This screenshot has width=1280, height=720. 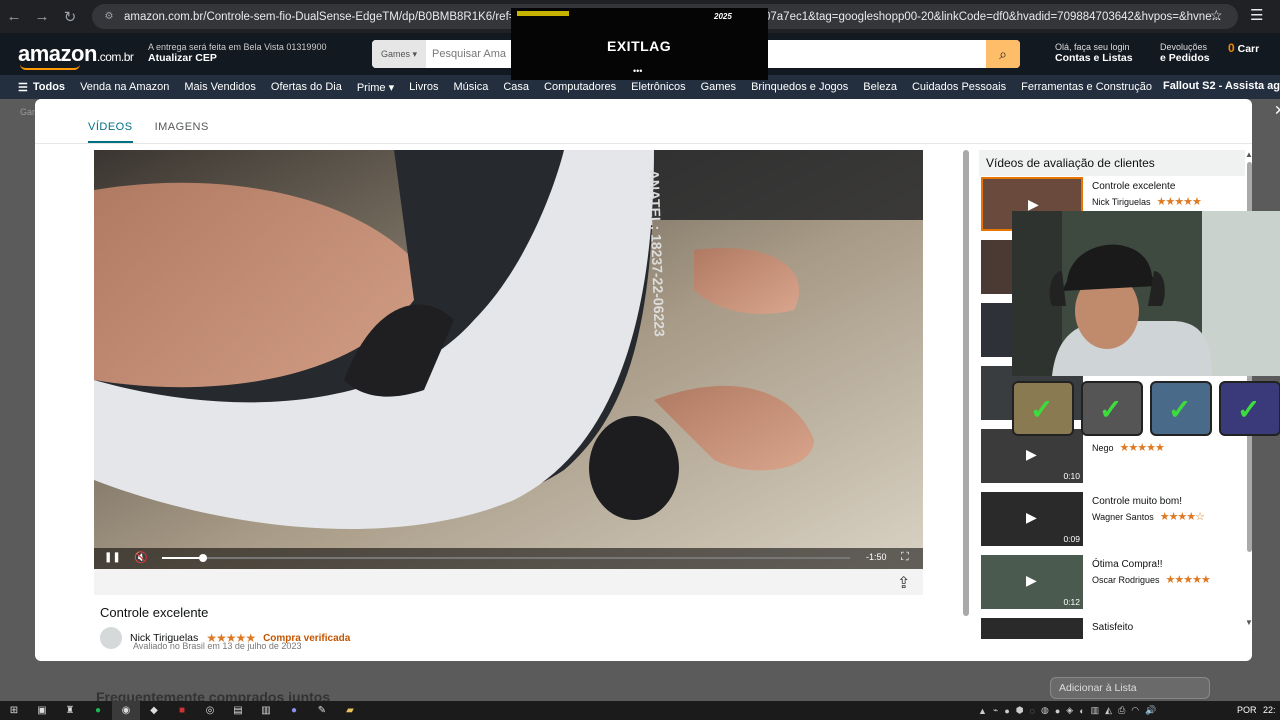 What do you see at coordinates (375, 87) in the screenshot?
I see `nav-item-prime: Prime ▾` at bounding box center [375, 87].